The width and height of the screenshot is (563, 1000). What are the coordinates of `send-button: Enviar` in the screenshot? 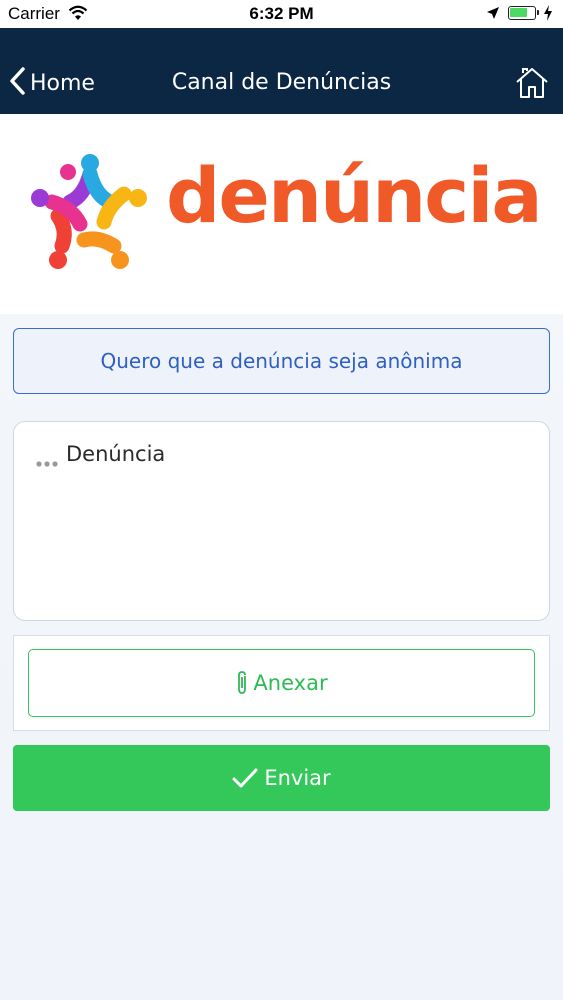 It's located at (281, 778).